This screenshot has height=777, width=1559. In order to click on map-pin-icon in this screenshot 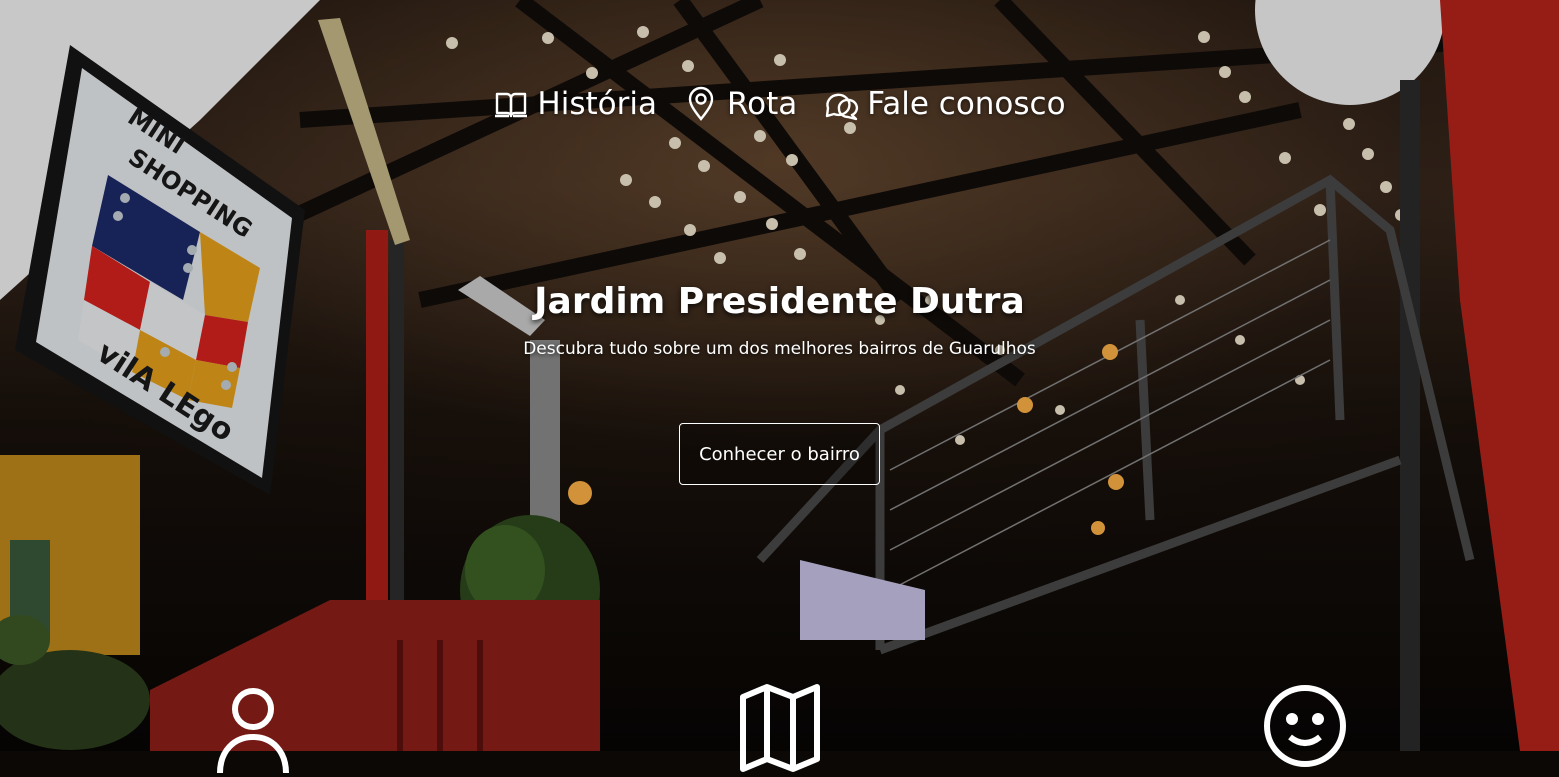, I will do `click(701, 104)`.